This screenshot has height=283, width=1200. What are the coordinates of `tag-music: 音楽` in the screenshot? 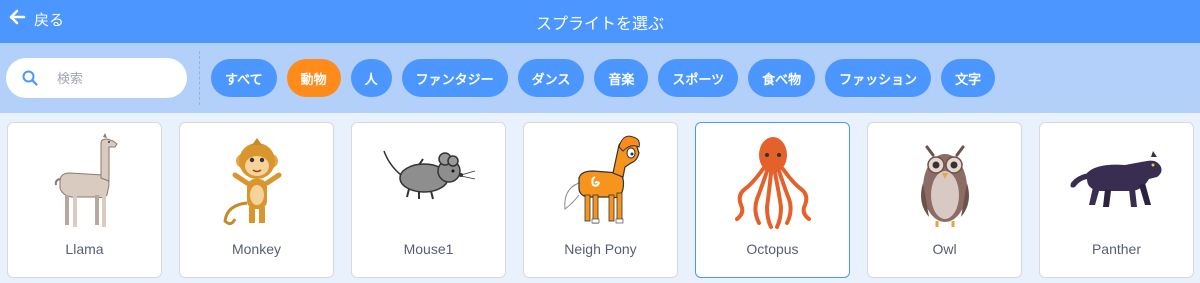 It's located at (621, 78).